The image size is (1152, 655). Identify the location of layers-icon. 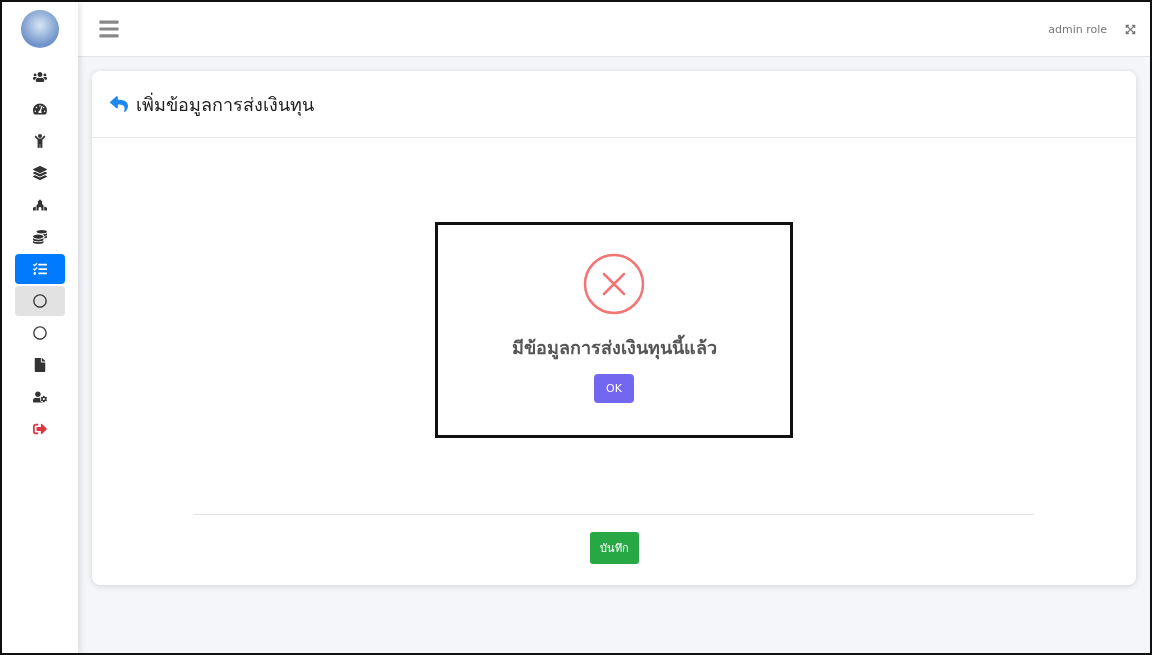
(40, 173).